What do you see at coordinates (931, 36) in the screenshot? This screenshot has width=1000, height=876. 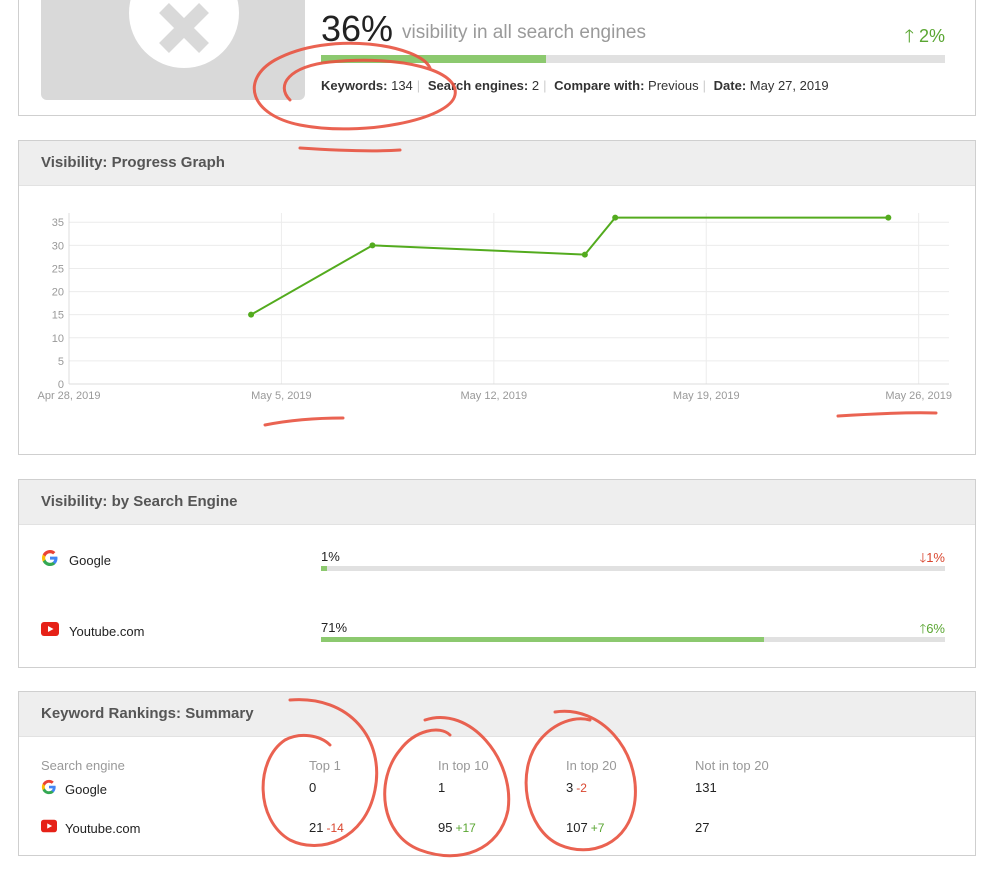 I see `overall-delta-value: 2%` at bounding box center [931, 36].